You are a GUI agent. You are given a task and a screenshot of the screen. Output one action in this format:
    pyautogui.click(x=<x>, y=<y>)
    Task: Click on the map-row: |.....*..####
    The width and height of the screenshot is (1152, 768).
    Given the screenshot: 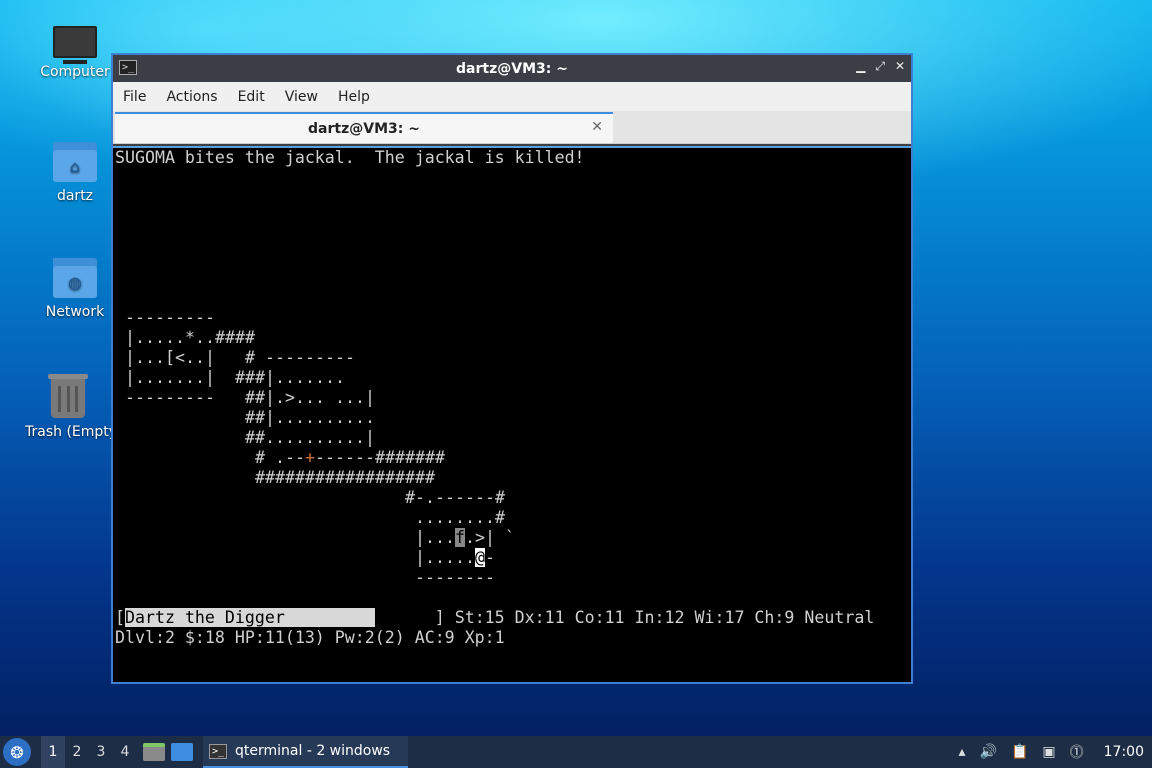 What is the action you would take?
    pyautogui.click(x=190, y=337)
    